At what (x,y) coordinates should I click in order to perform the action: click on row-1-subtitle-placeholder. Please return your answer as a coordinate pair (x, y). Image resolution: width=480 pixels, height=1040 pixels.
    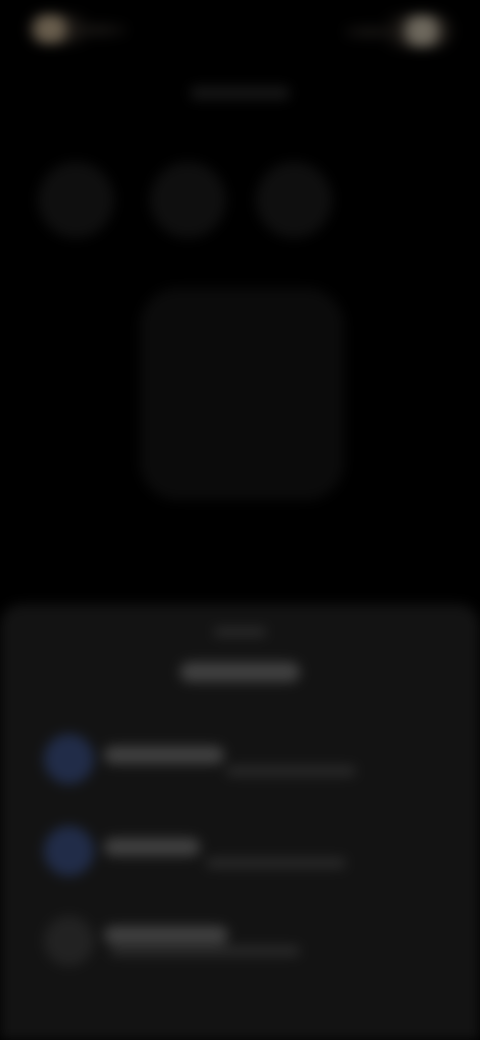
    Looking at the image, I should click on (291, 771).